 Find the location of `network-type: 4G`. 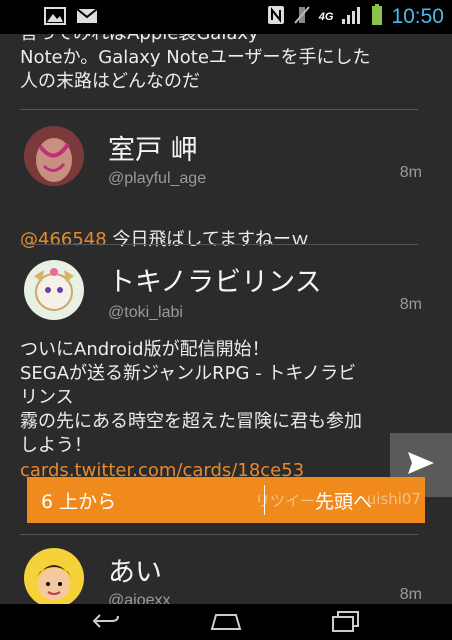

network-type: 4G is located at coordinates (326, 17).